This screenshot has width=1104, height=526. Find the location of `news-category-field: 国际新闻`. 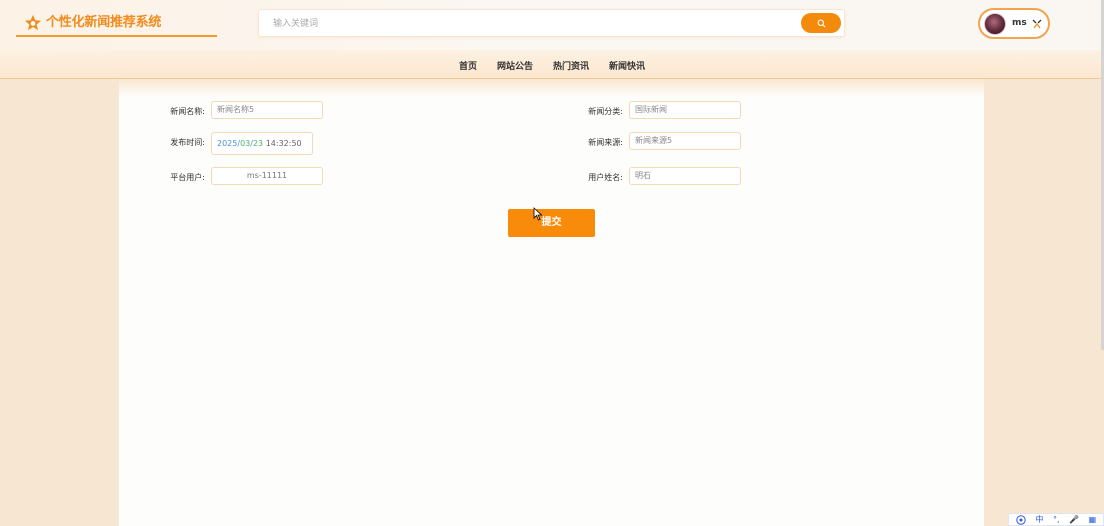

news-category-field: 国际新闻 is located at coordinates (685, 110).